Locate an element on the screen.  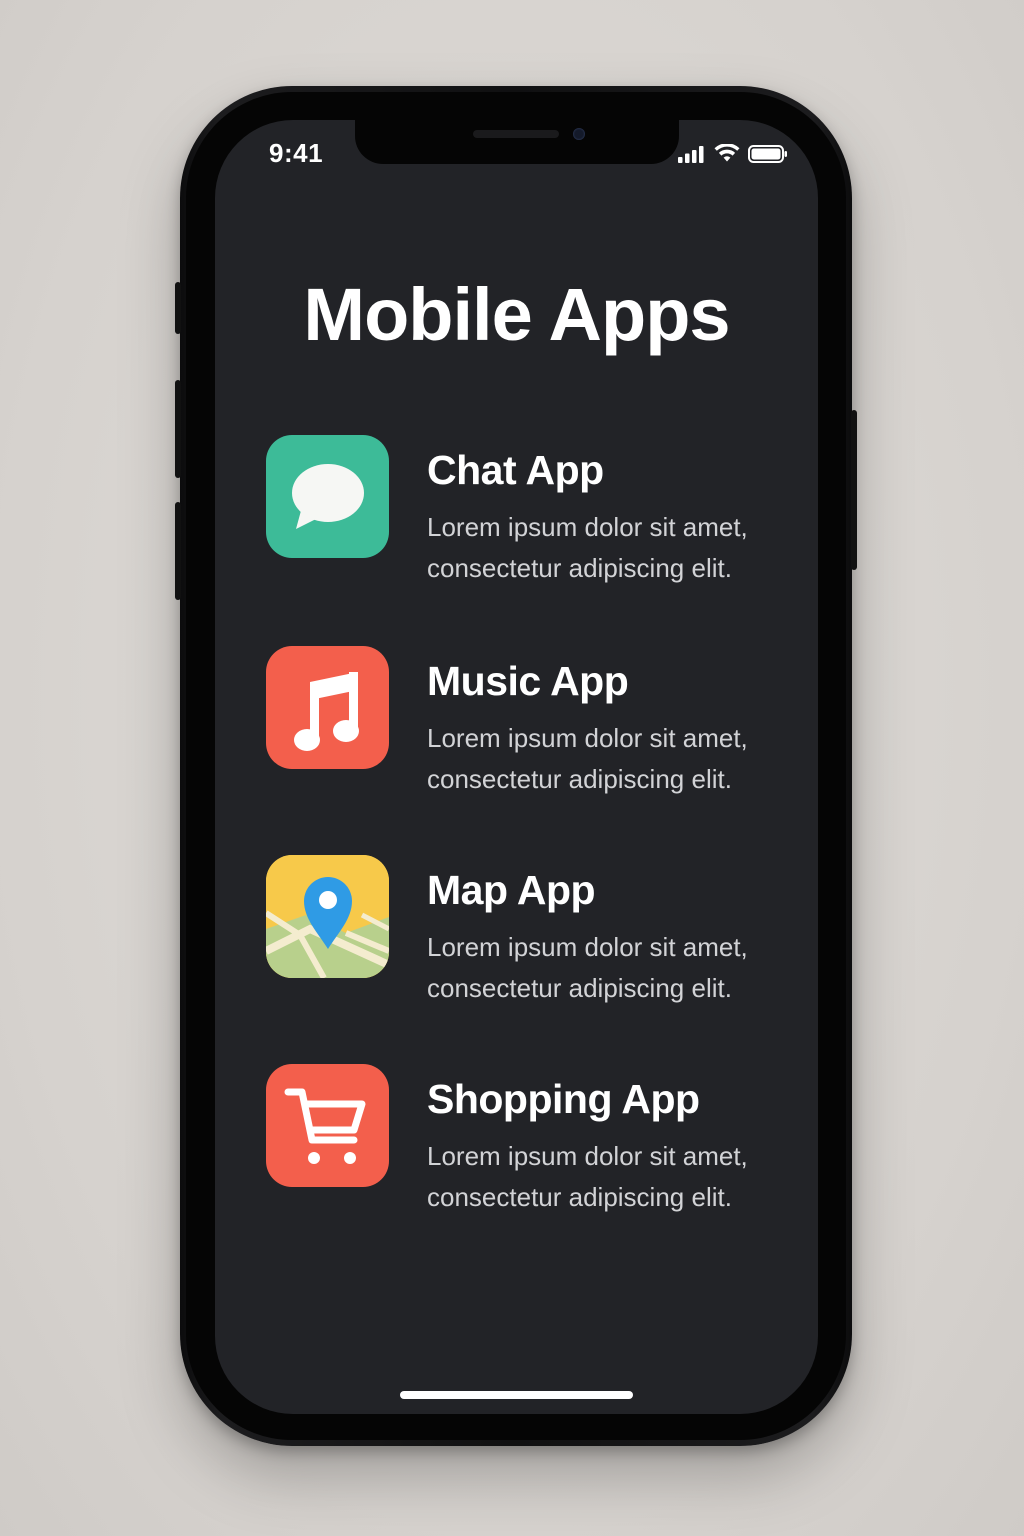
chat-app-icon is located at coordinates (327, 496).